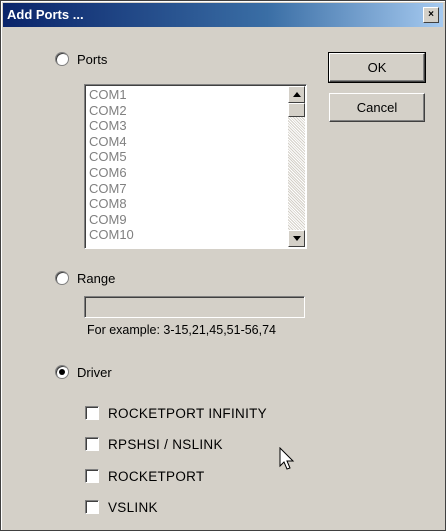 The height and width of the screenshot is (531, 446). What do you see at coordinates (194, 307) in the screenshot?
I see `range-input` at bounding box center [194, 307].